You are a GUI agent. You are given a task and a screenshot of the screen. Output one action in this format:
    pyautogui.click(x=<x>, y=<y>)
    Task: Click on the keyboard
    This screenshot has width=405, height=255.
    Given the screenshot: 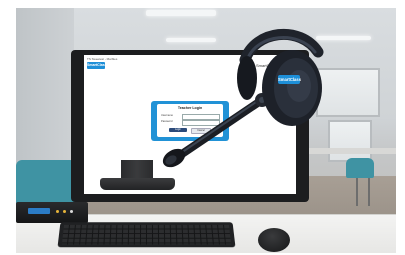 What is the action you would take?
    pyautogui.click(x=146, y=235)
    